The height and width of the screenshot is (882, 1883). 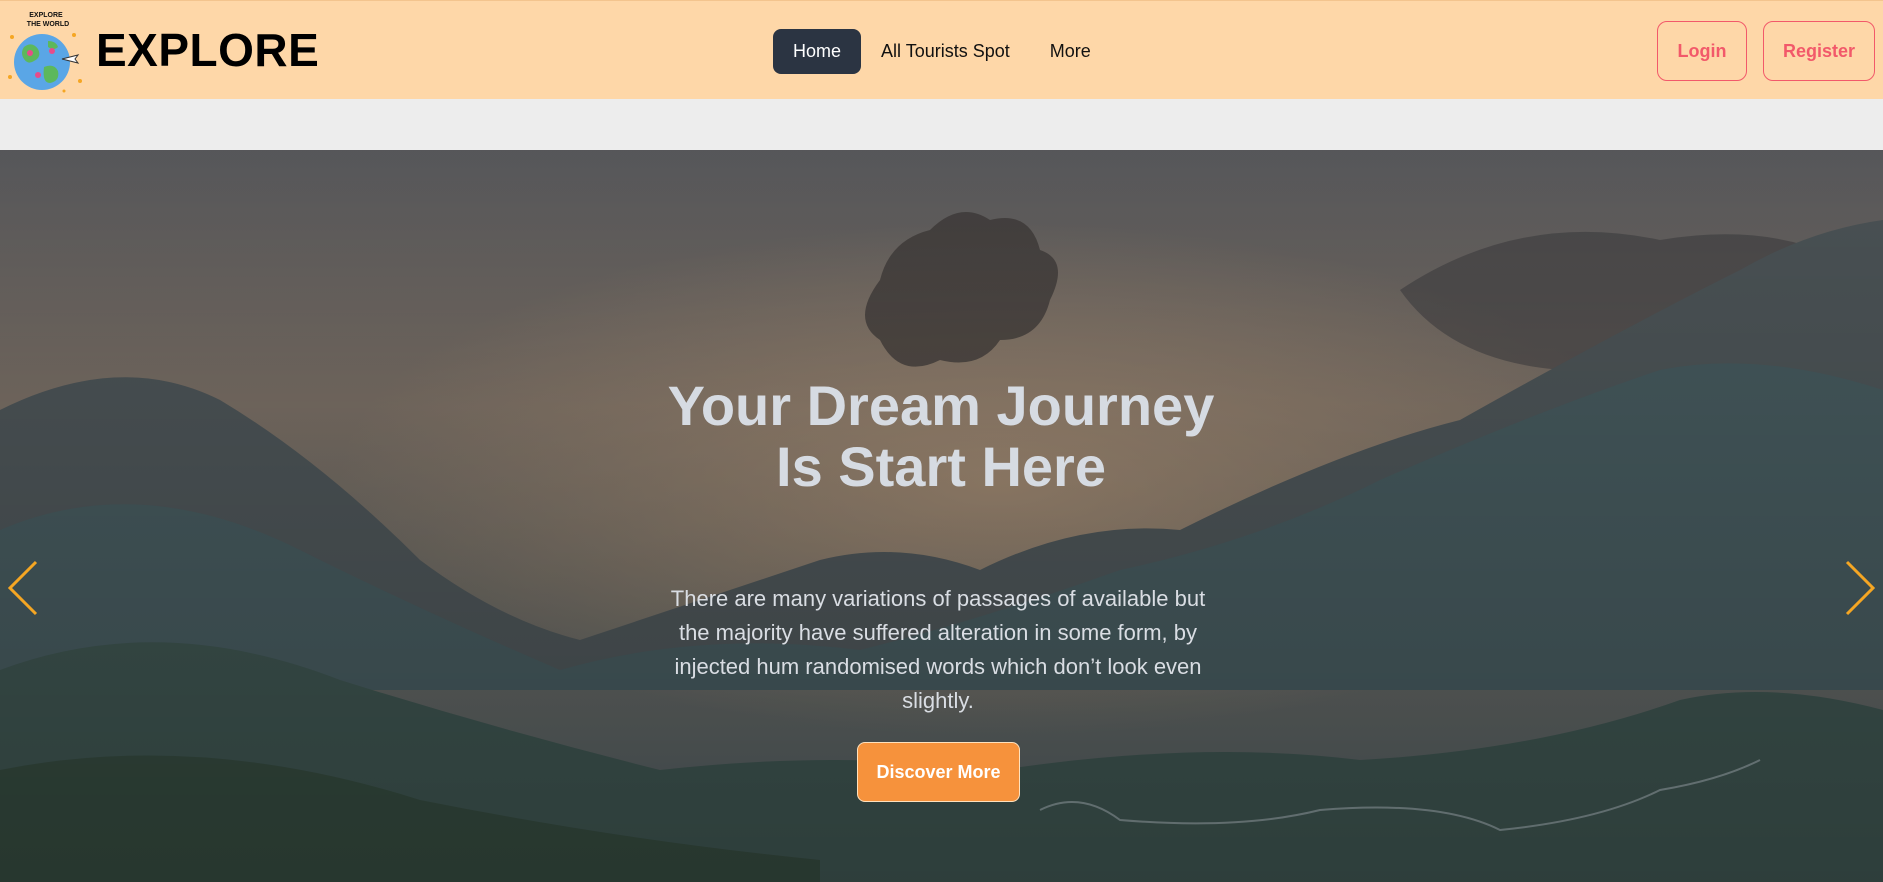 I want to click on hero-title: Your Dream Journey Is Start Here, so click(x=941, y=436).